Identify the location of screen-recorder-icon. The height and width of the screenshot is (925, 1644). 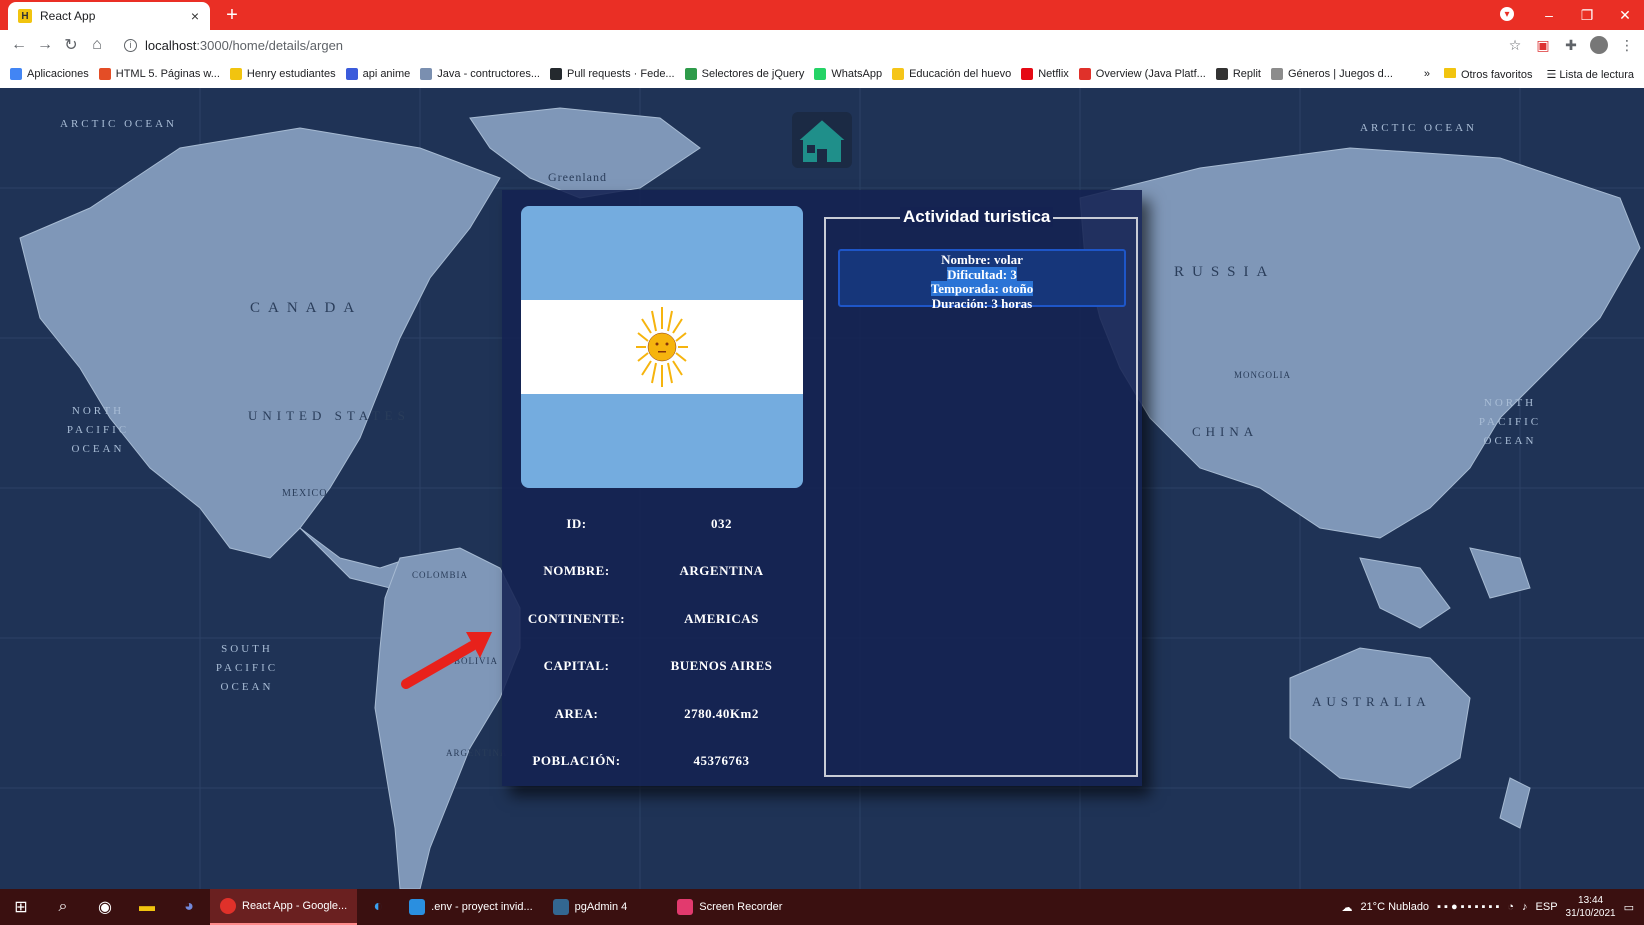
(685, 907).